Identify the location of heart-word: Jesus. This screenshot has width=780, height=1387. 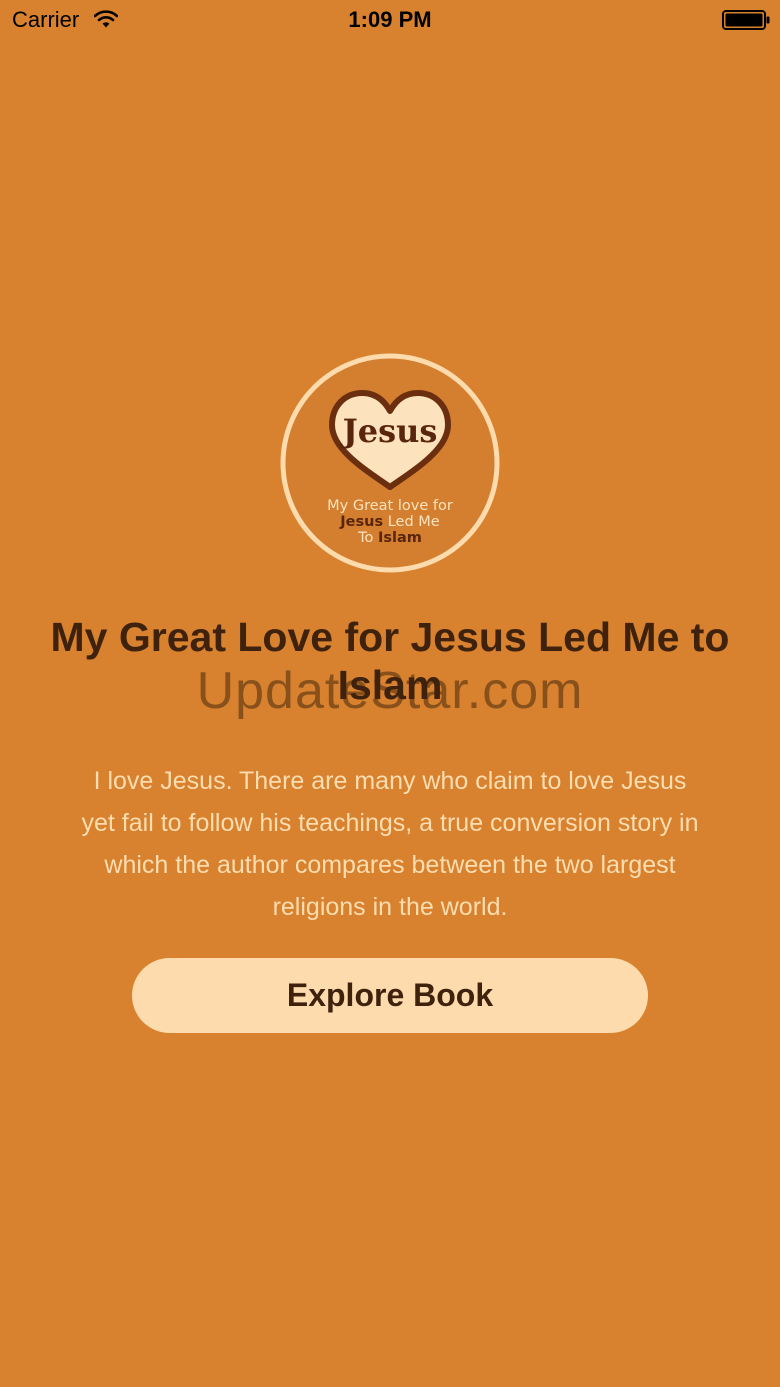
(389, 431).